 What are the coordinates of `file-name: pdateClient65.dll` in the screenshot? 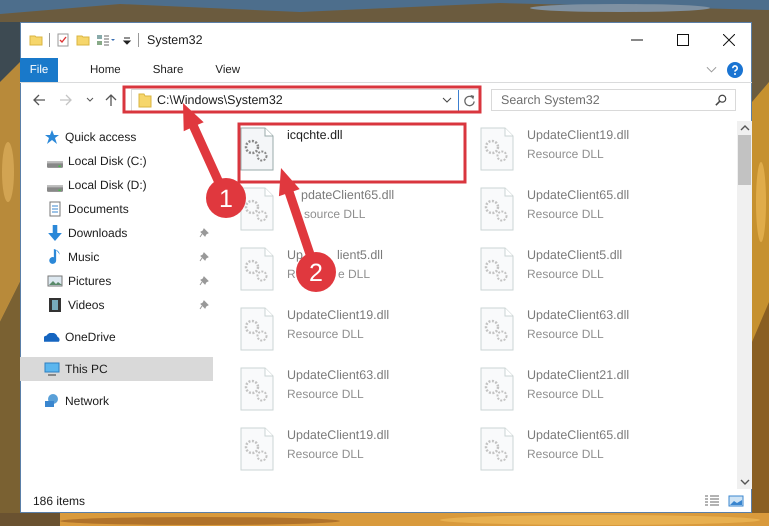 It's located at (347, 195).